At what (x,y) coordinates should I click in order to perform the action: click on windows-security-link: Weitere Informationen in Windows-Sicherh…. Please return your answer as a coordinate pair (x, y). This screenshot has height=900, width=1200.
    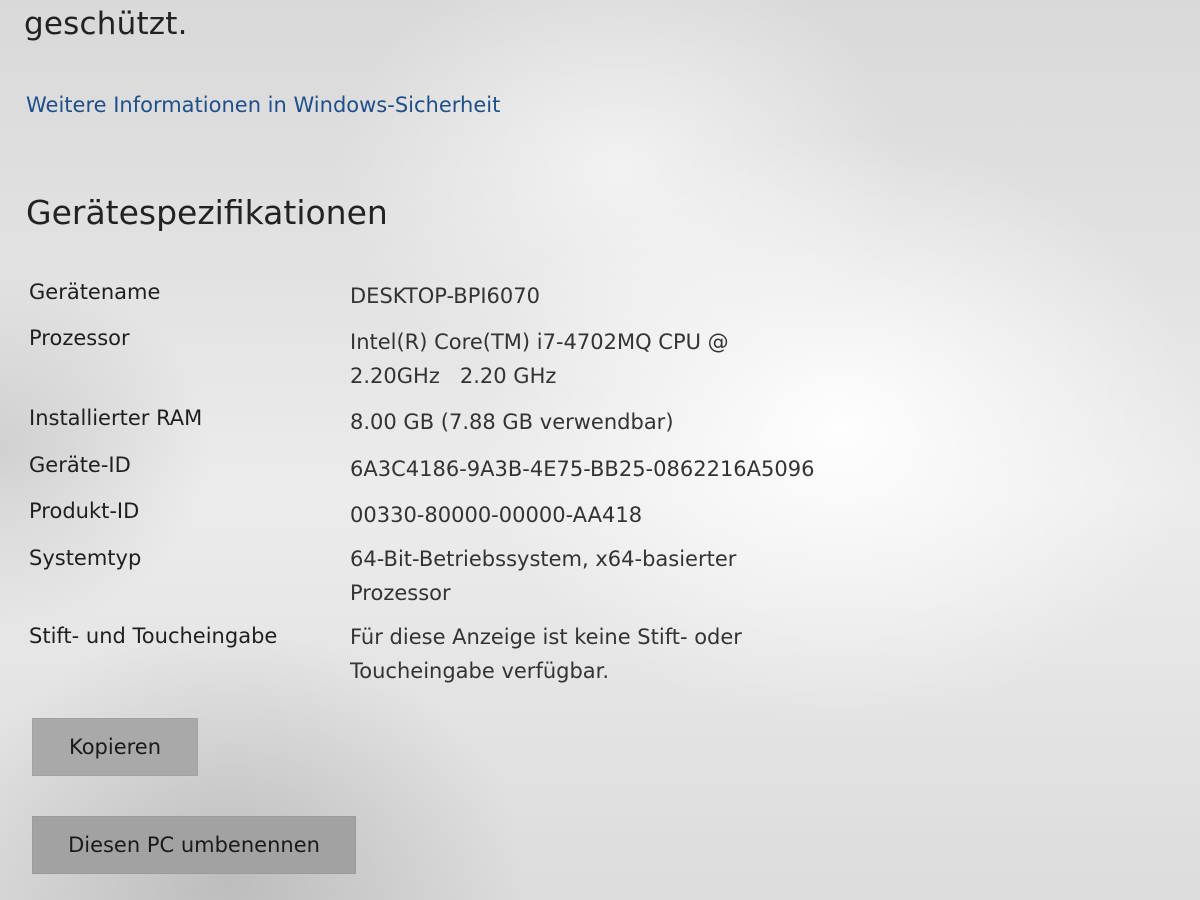
    Looking at the image, I should click on (263, 105).